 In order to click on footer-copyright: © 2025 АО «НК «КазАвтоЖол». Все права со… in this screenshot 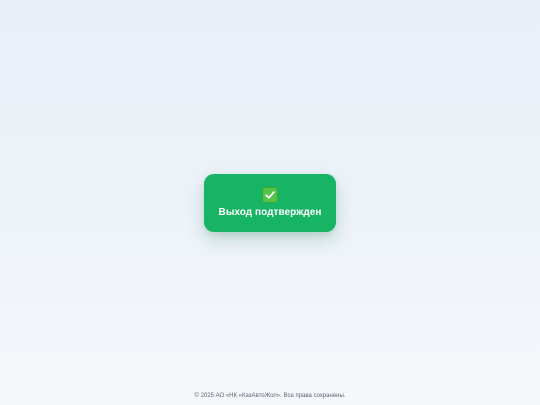, I will do `click(270, 396)`.